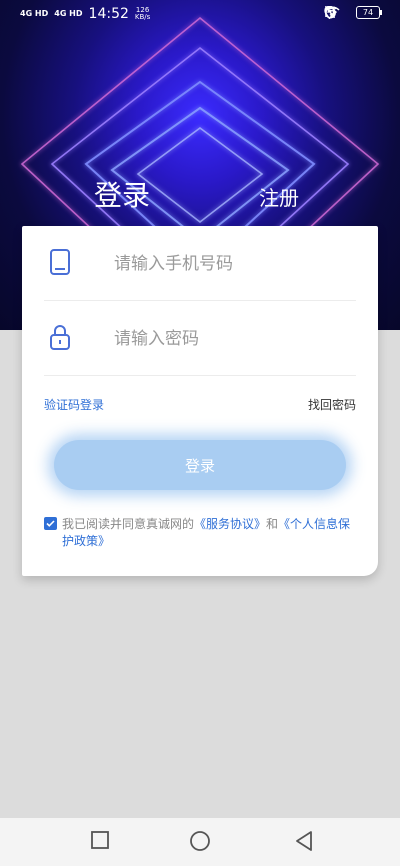 The width and height of the screenshot is (400, 866). I want to click on network-speed: 126 KB/s, so click(142, 14).